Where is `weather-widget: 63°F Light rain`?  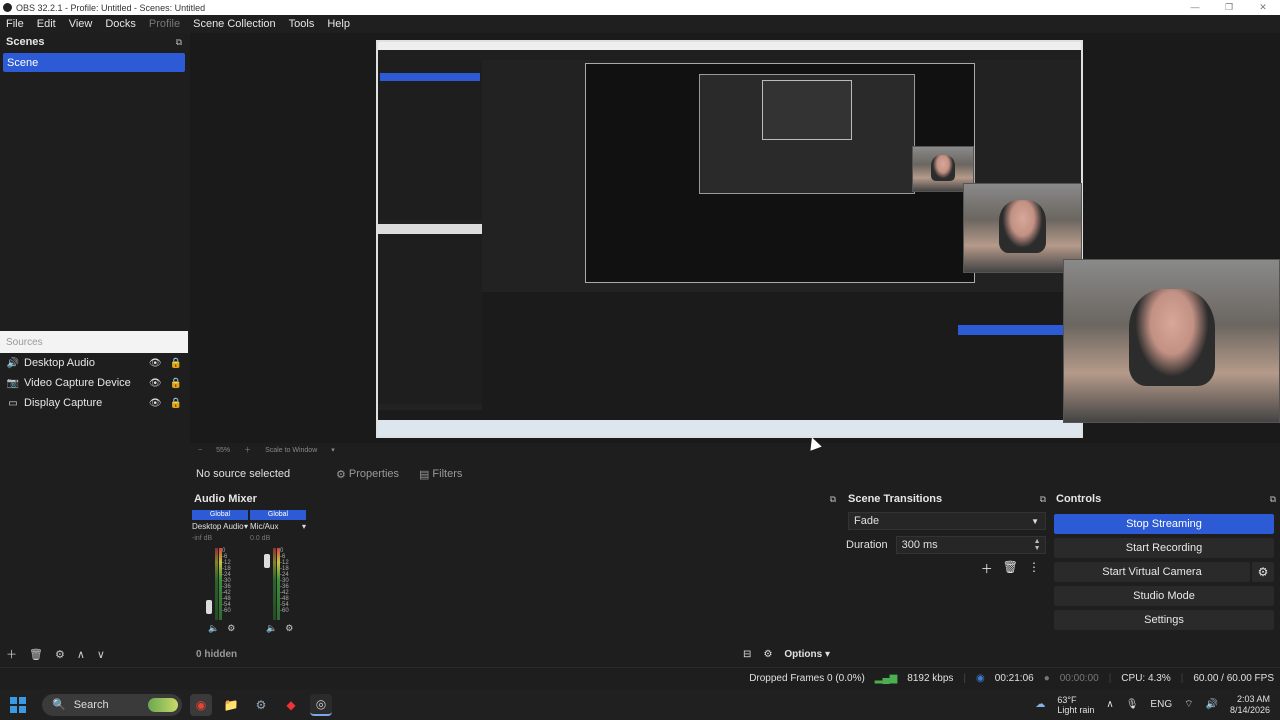
weather-widget: 63°F Light rain is located at coordinates (1075, 705).